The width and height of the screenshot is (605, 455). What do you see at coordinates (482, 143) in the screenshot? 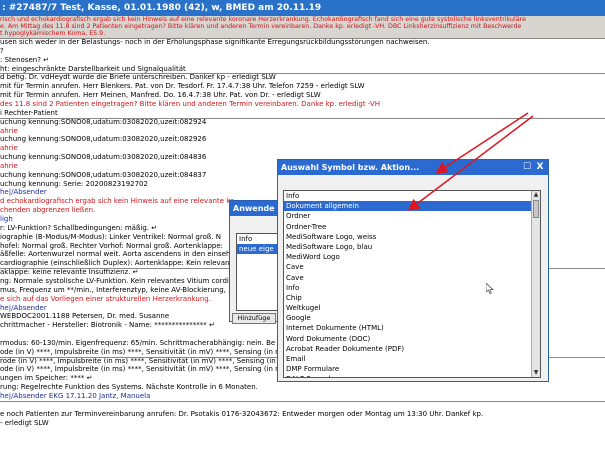
I see `arrow-to-dialog-title` at bounding box center [482, 143].